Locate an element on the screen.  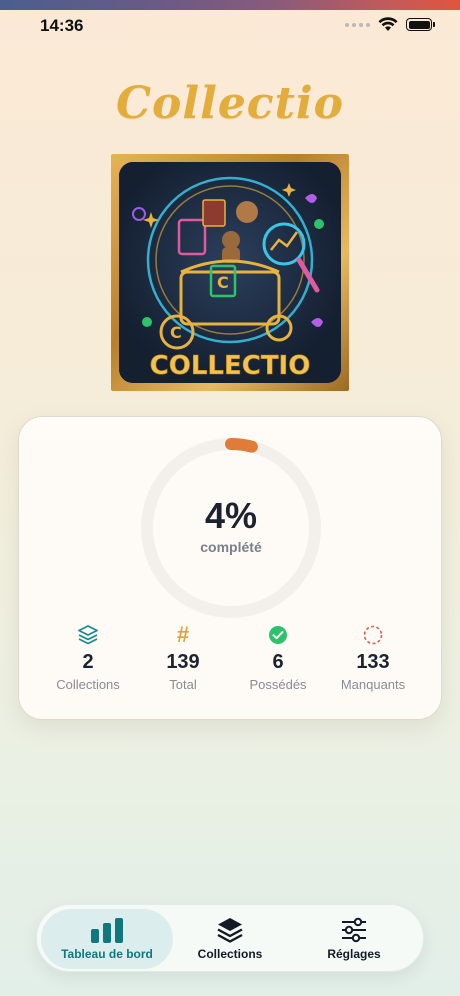
status-bar: 14:36 is located at coordinates (230, 26).